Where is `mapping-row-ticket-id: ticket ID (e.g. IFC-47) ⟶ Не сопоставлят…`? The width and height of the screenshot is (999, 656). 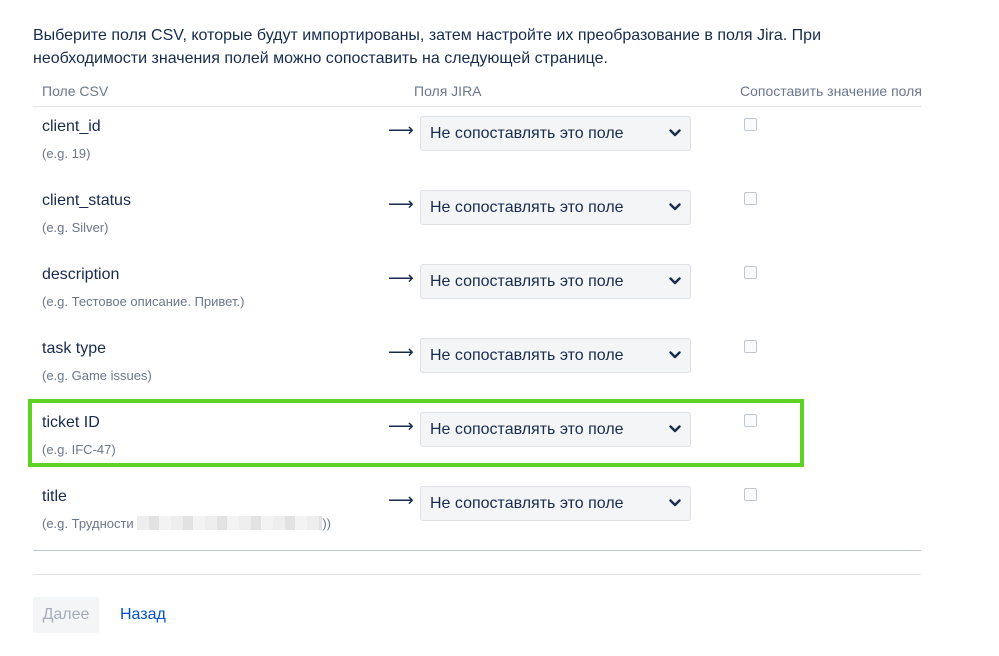
mapping-row-ticket-id: ticket ID (e.g. IFC-47) ⟶ Не сопоставлят… is located at coordinates (477, 441).